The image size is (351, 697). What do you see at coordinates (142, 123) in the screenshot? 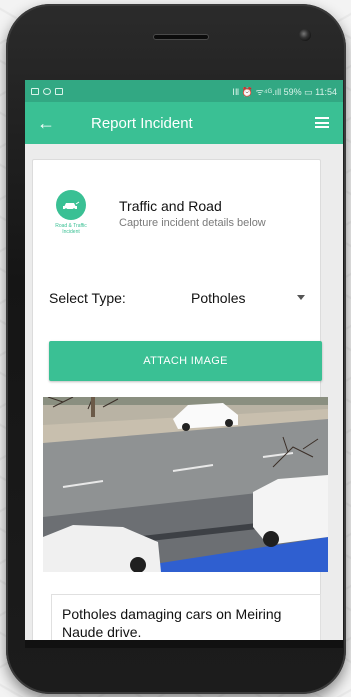
I see `page-title: Report Incident` at bounding box center [142, 123].